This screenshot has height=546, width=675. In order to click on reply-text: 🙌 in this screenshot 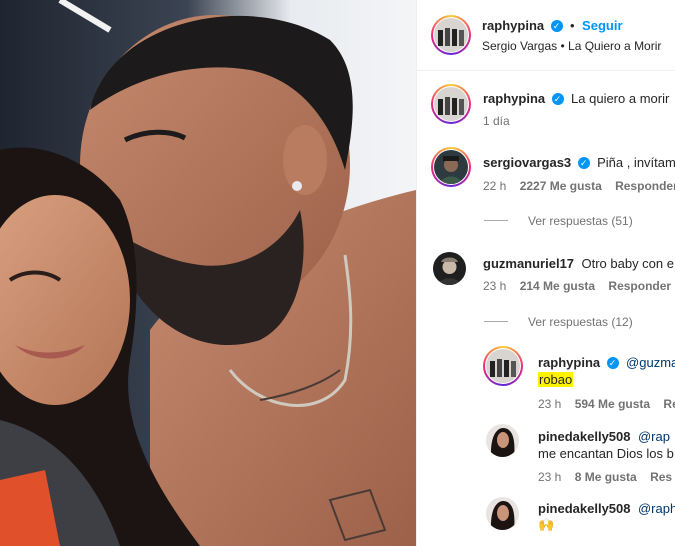, I will do `click(546, 524)`.